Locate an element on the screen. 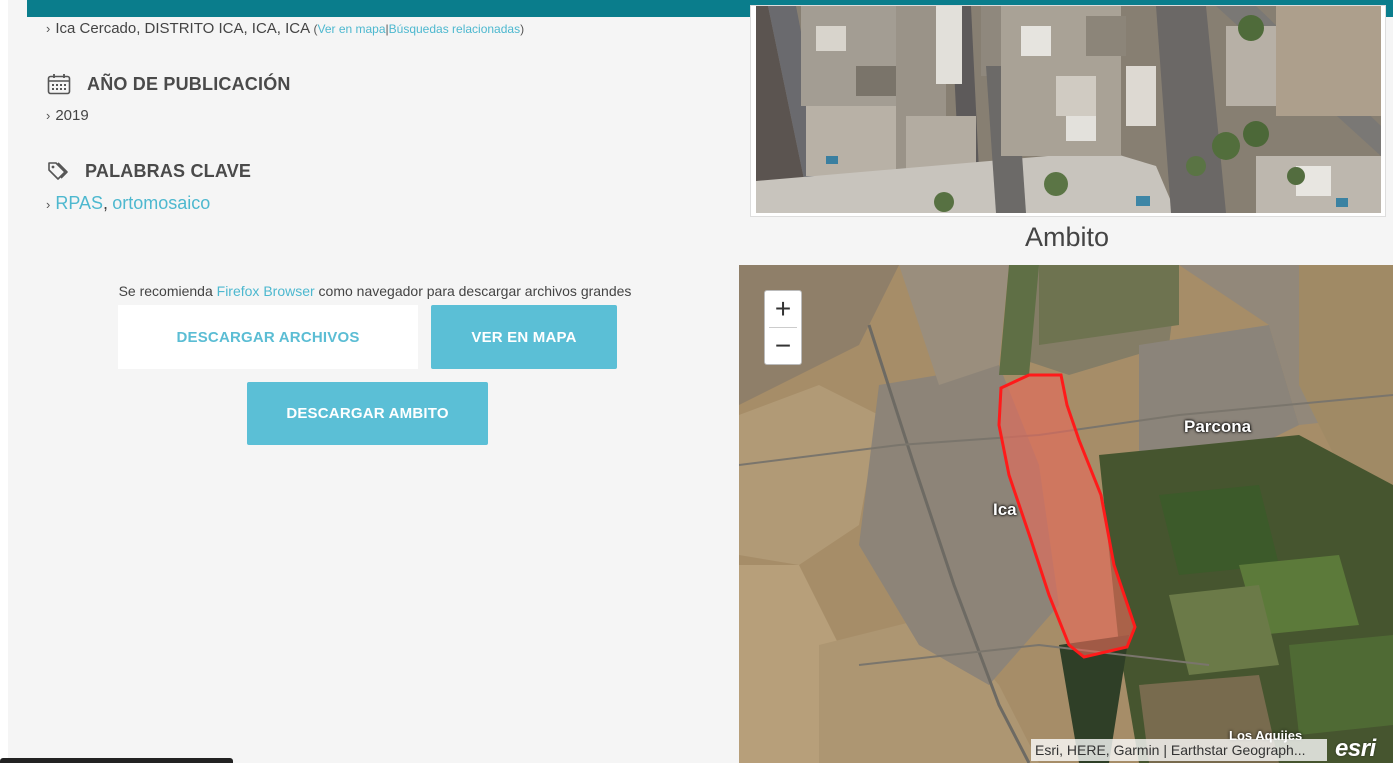 The image size is (1393, 763). esri-logo: esri is located at coordinates (1355, 748).